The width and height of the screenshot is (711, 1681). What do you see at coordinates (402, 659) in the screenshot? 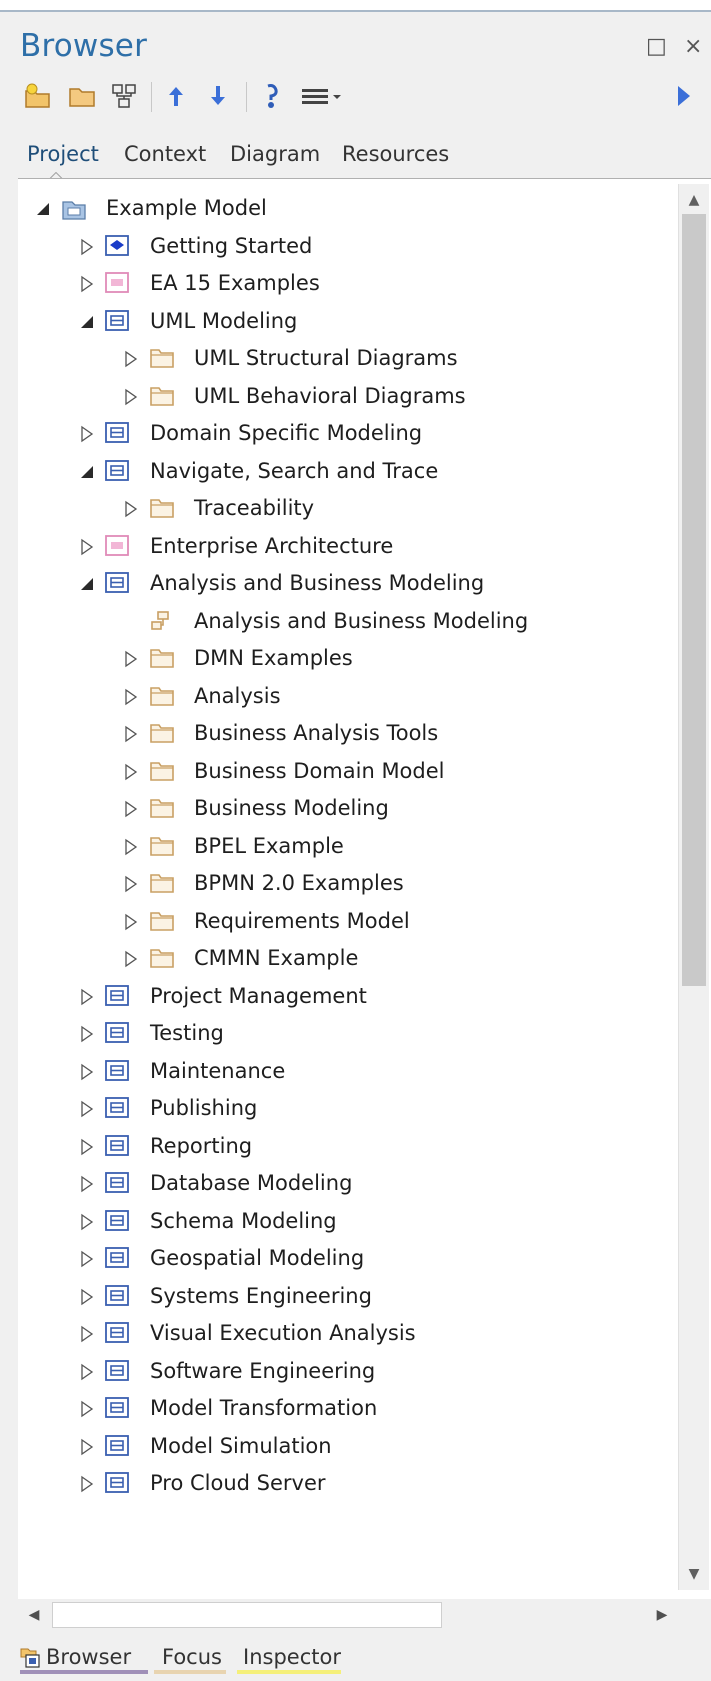
I see `tree-item: DMN Examples` at bounding box center [402, 659].